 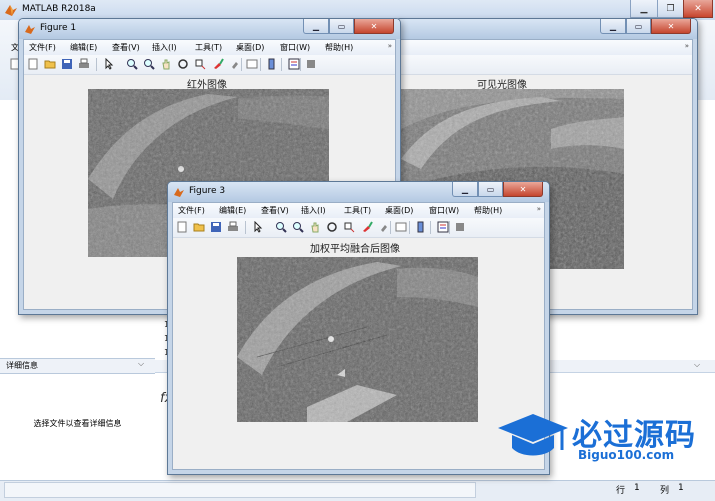 What do you see at coordinates (357, 339) in the screenshot?
I see `fused-image` at bounding box center [357, 339].